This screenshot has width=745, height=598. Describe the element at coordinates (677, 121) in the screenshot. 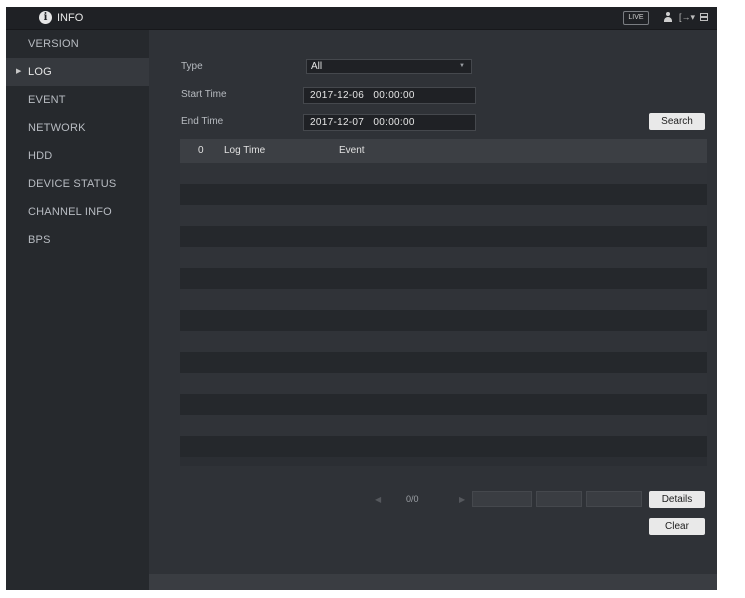

I see `search-button: Search` at that location.